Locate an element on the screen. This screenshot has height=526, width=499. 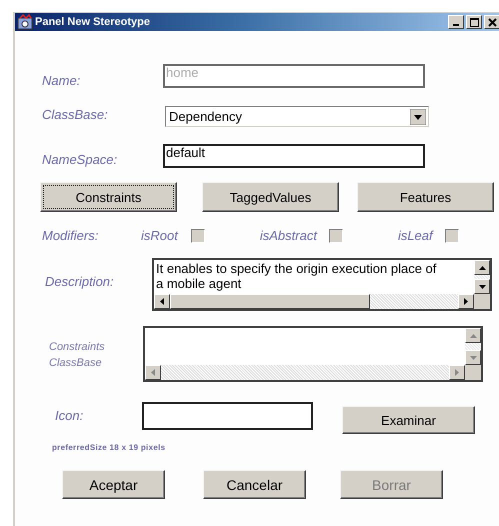
section-button: Features is located at coordinates (425, 197).